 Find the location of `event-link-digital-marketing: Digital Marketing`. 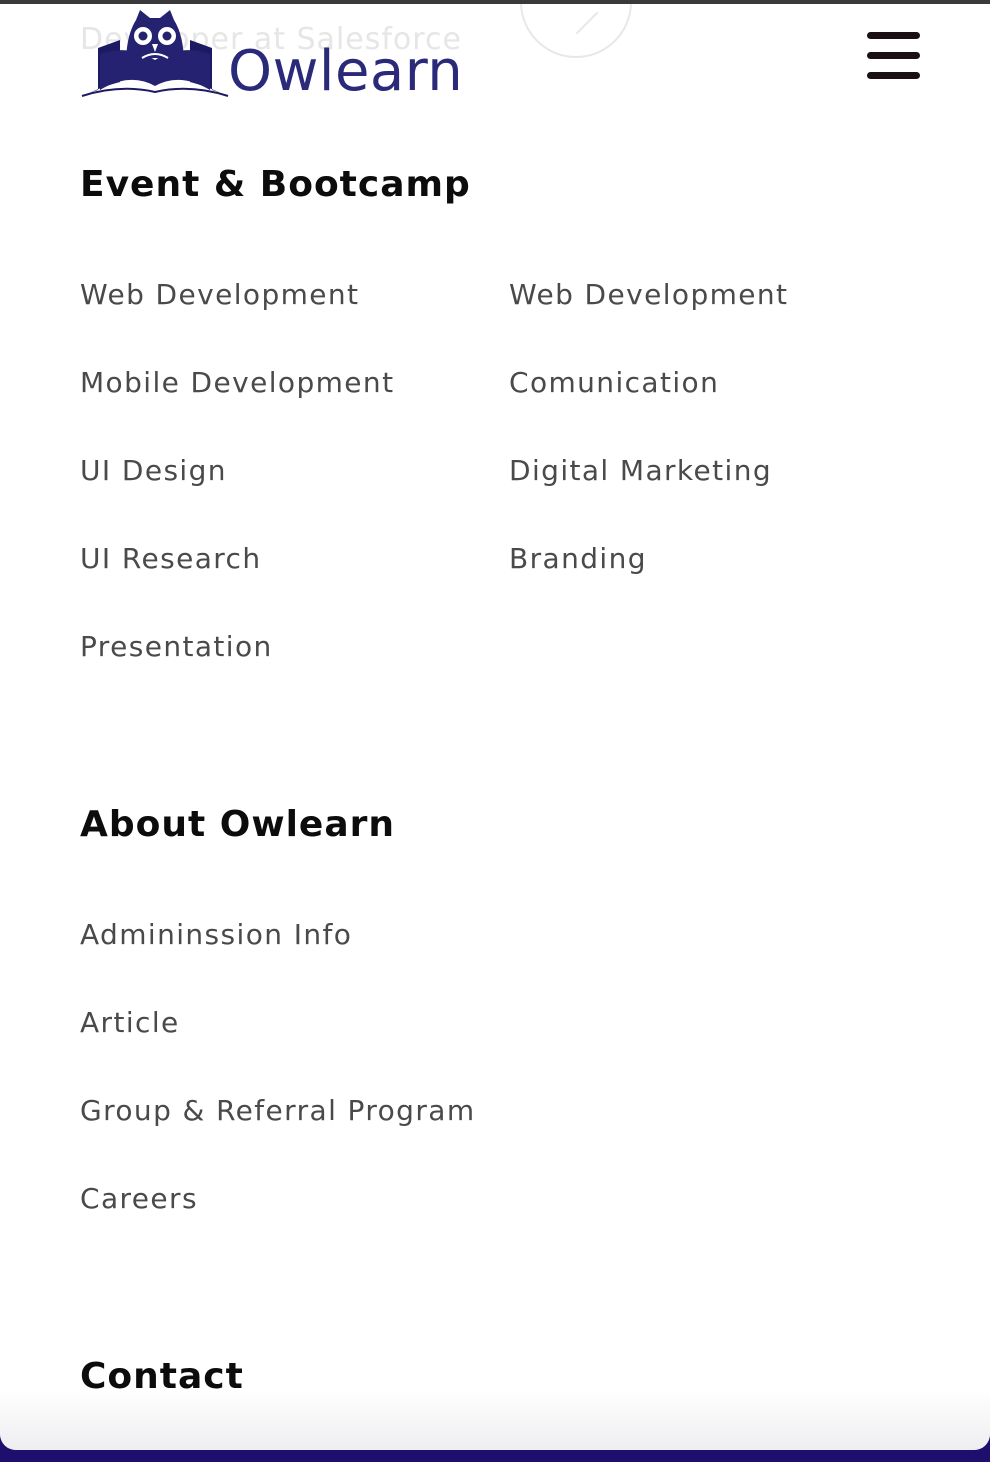

event-link-digital-marketing: Digital Marketing is located at coordinates (640, 471).